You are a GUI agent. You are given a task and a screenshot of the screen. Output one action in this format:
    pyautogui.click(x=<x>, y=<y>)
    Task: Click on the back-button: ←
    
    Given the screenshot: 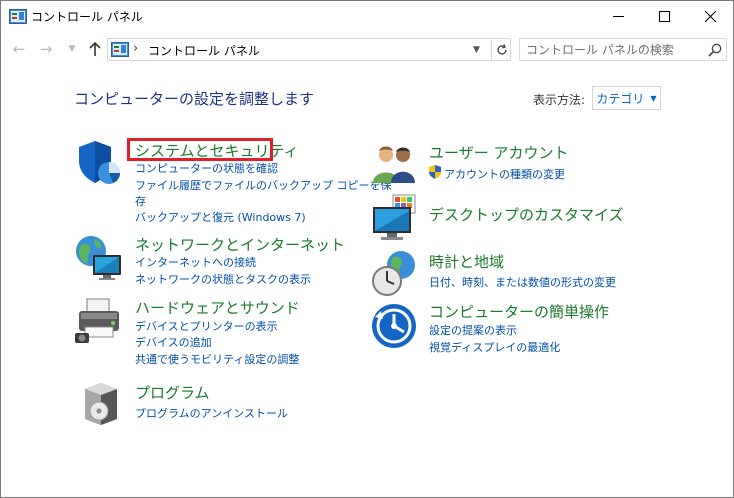 What is the action you would take?
    pyautogui.click(x=19, y=49)
    